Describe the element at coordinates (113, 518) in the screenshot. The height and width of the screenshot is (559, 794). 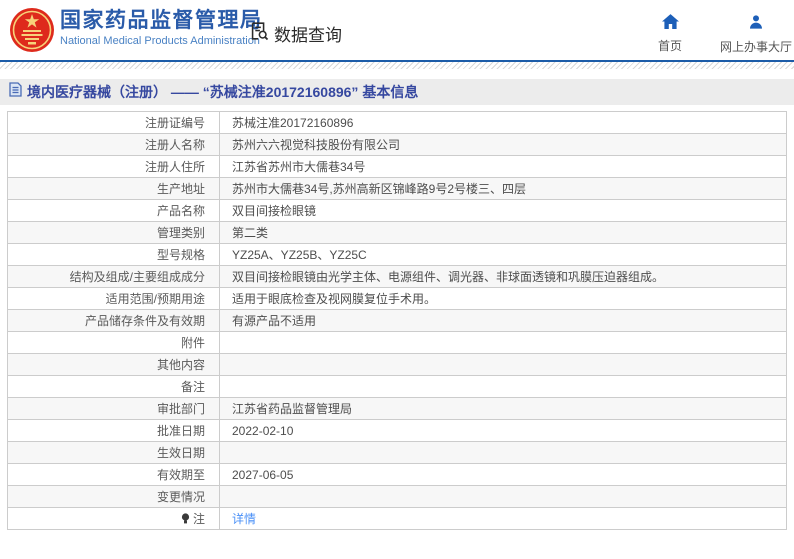
I see `row-label: 注` at that location.